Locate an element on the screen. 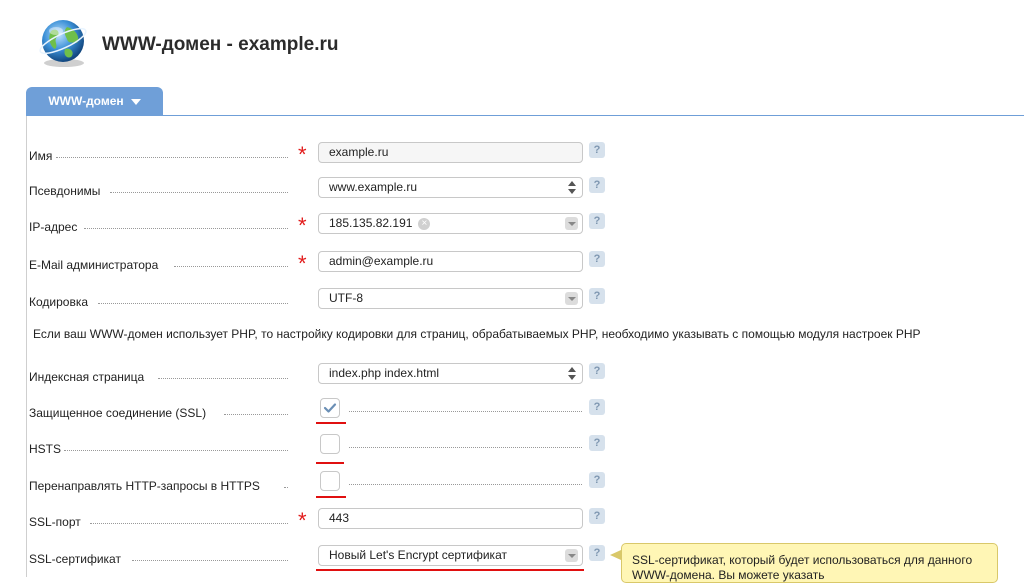 The width and height of the screenshot is (1024, 583). ssl-checkbox is located at coordinates (330, 408).